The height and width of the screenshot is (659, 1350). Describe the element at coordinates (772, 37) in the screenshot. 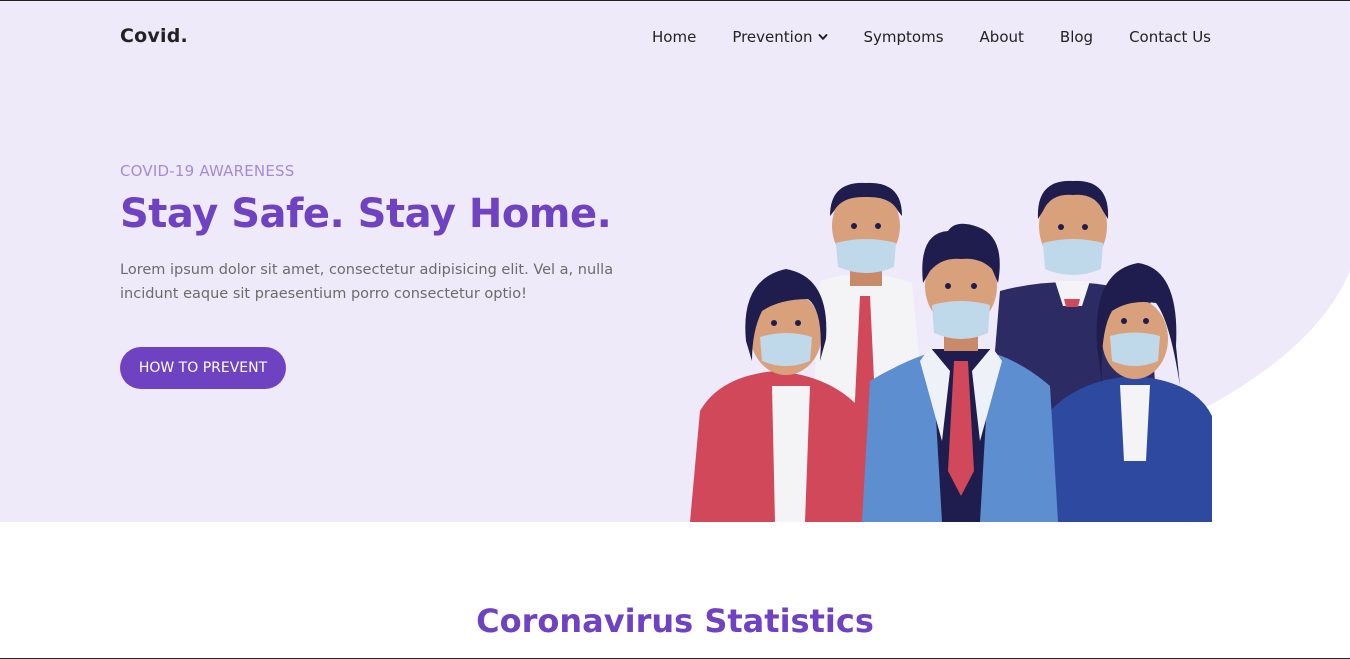

I see `nav-item-label: Prevention` at that location.